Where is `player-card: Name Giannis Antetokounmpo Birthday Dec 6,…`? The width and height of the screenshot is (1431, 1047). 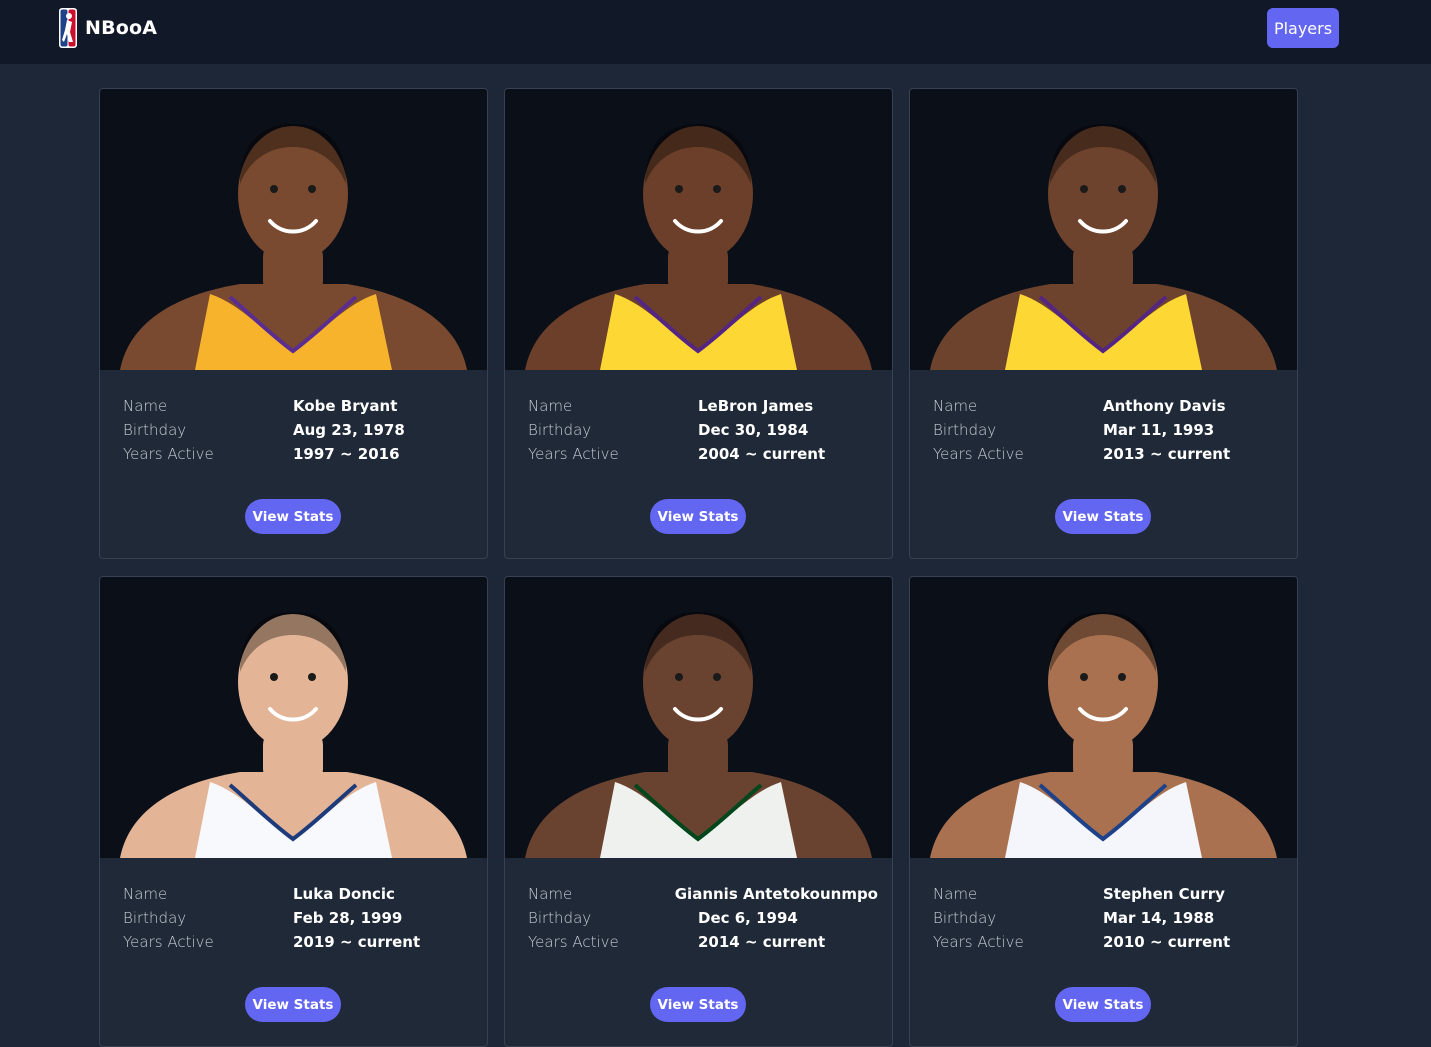
player-card: Name Giannis Antetokounmpo Birthday Dec 6,… is located at coordinates (698, 811).